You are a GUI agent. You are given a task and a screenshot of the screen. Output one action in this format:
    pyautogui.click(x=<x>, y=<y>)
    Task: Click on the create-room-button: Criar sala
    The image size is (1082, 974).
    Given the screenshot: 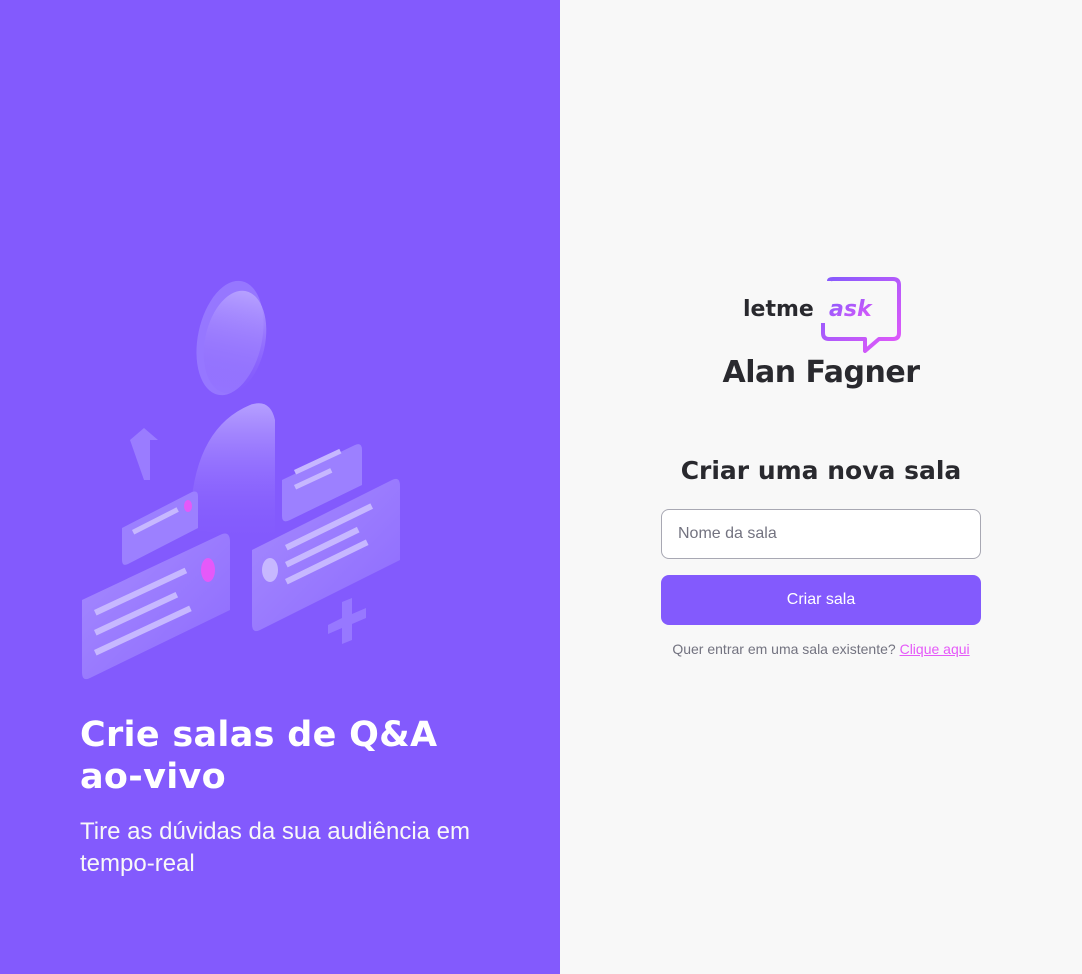 What is the action you would take?
    pyautogui.click(x=821, y=600)
    